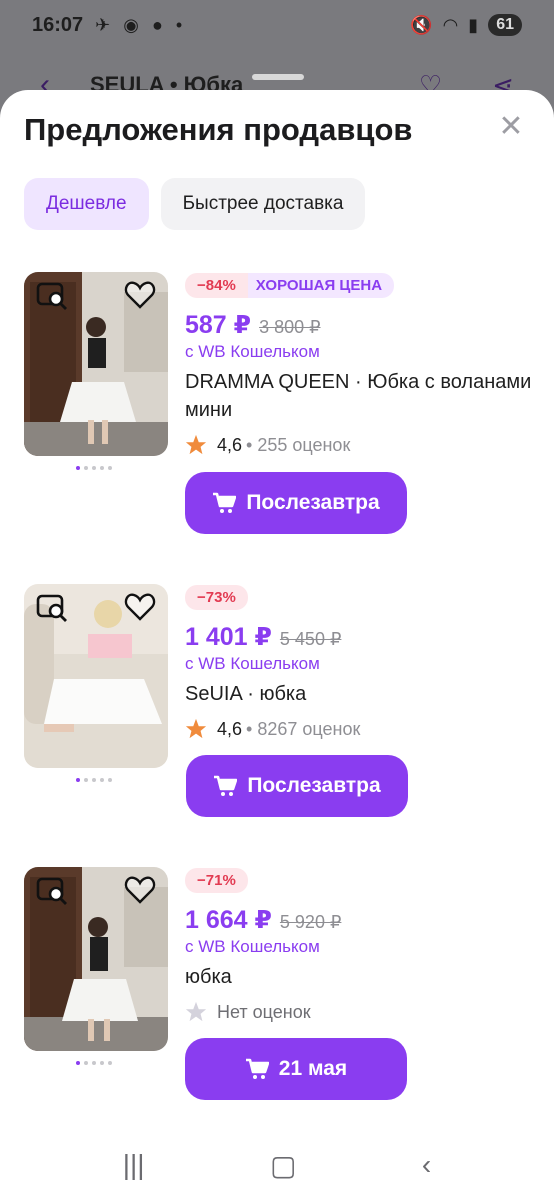 The height and width of the screenshot is (1200, 554). I want to click on old-price: 3 800 ₽, so click(290, 327).